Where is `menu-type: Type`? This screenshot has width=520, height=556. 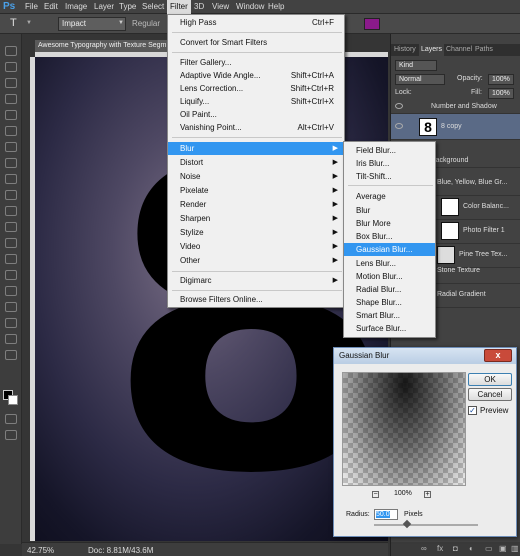
menu-type: Type is located at coordinates (127, 6).